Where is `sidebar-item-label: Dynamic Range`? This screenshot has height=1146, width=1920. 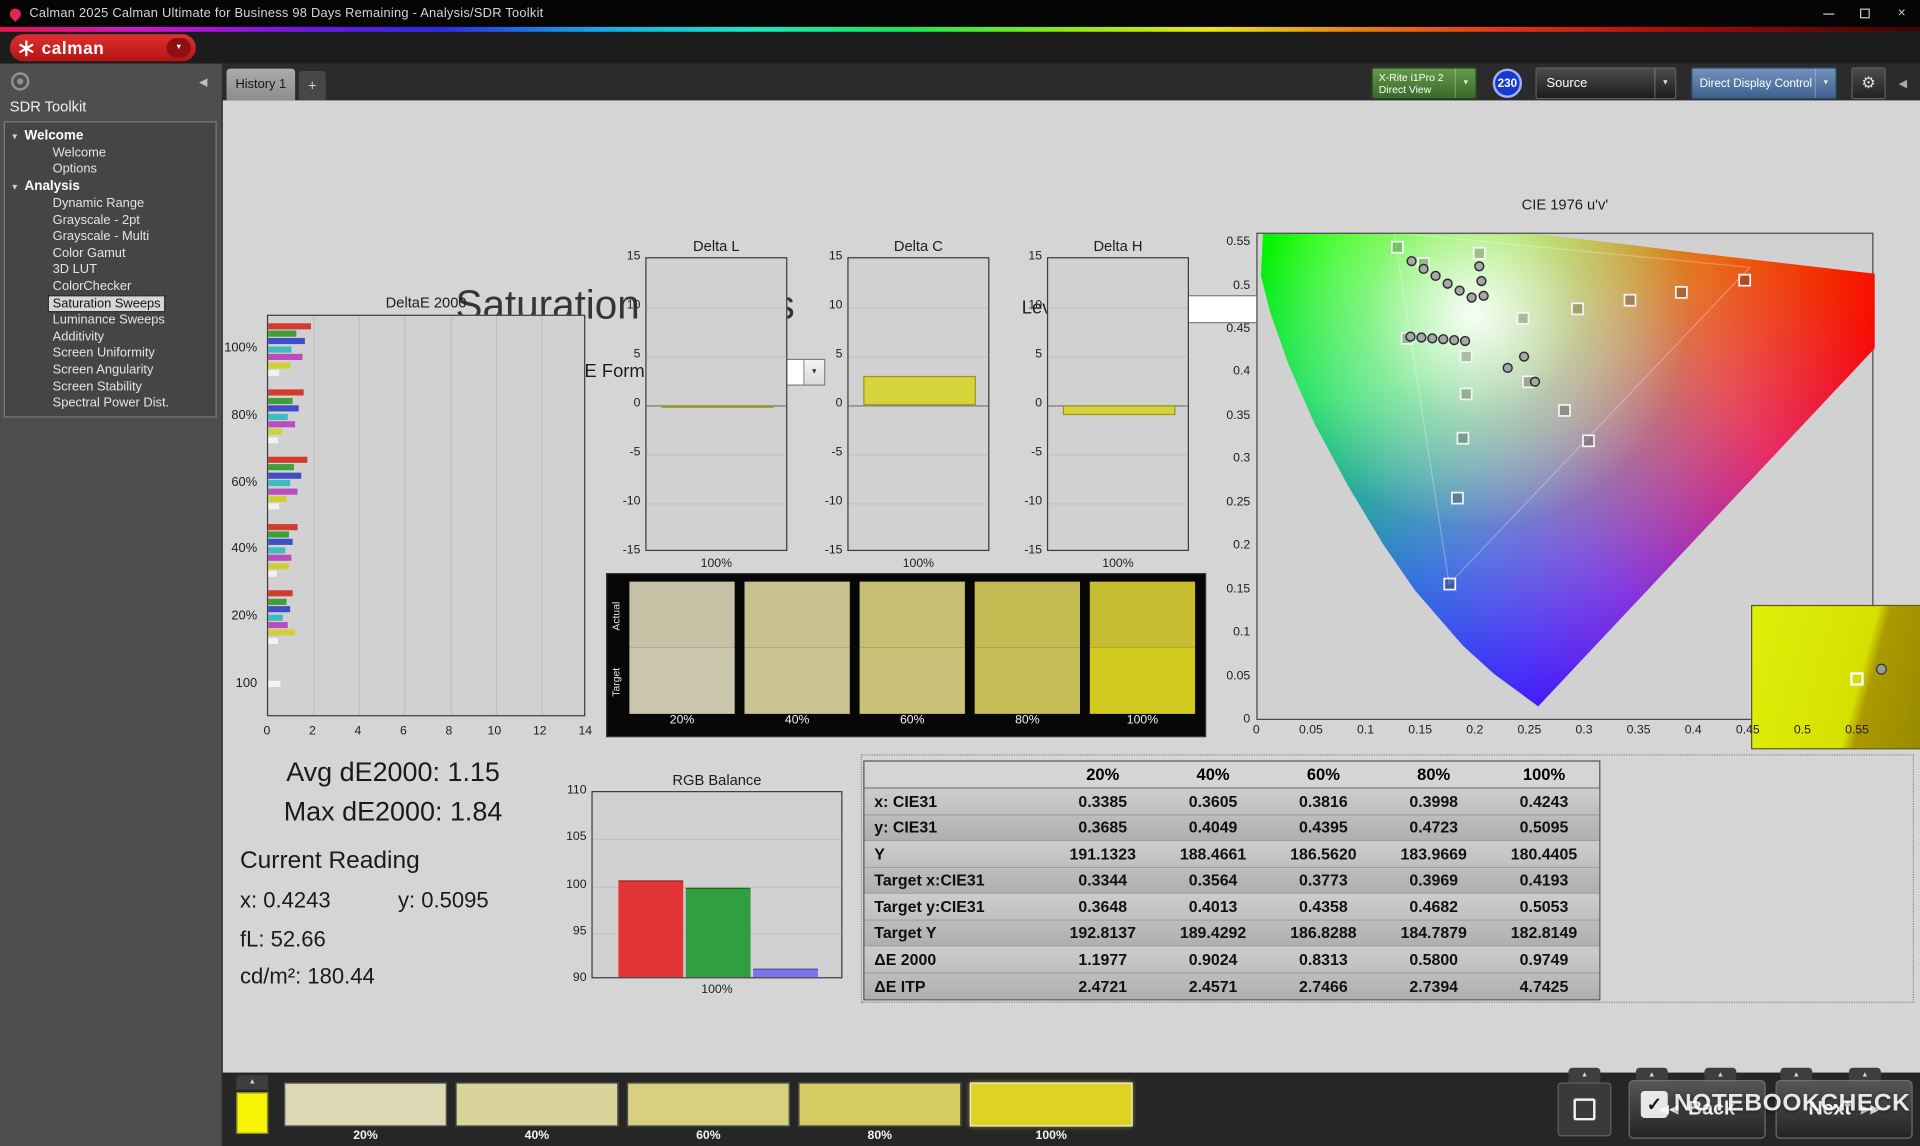
sidebar-item-label: Dynamic Range is located at coordinates (98, 203).